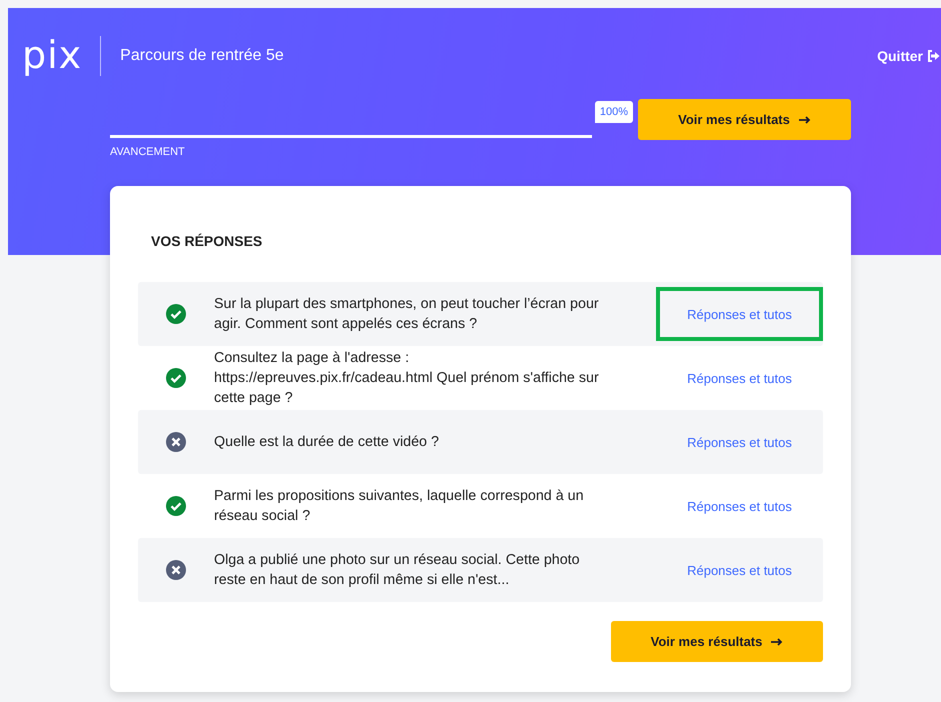 The image size is (941, 702). Describe the element at coordinates (62, 56) in the screenshot. I see `logo: pix` at that location.